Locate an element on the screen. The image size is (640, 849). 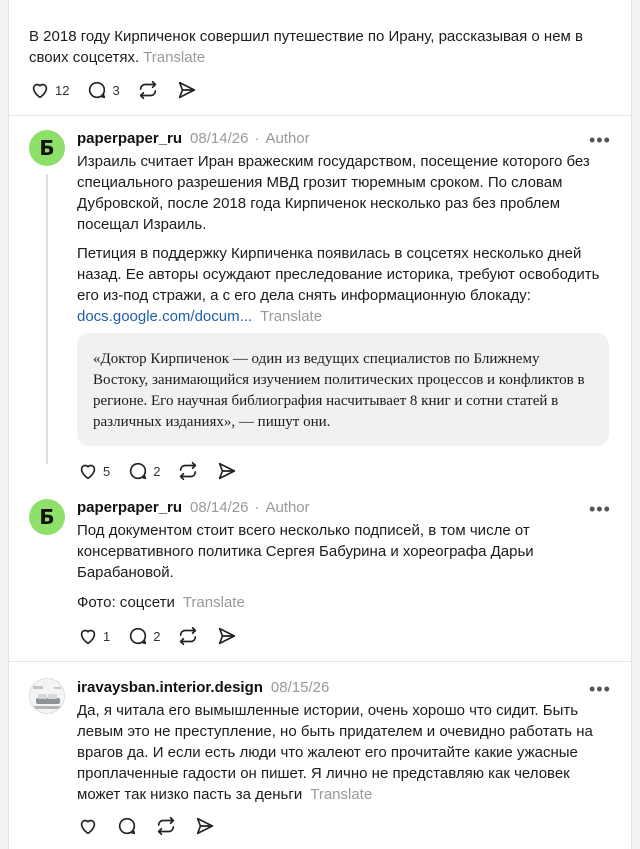
avatar is located at coordinates (47, 696).